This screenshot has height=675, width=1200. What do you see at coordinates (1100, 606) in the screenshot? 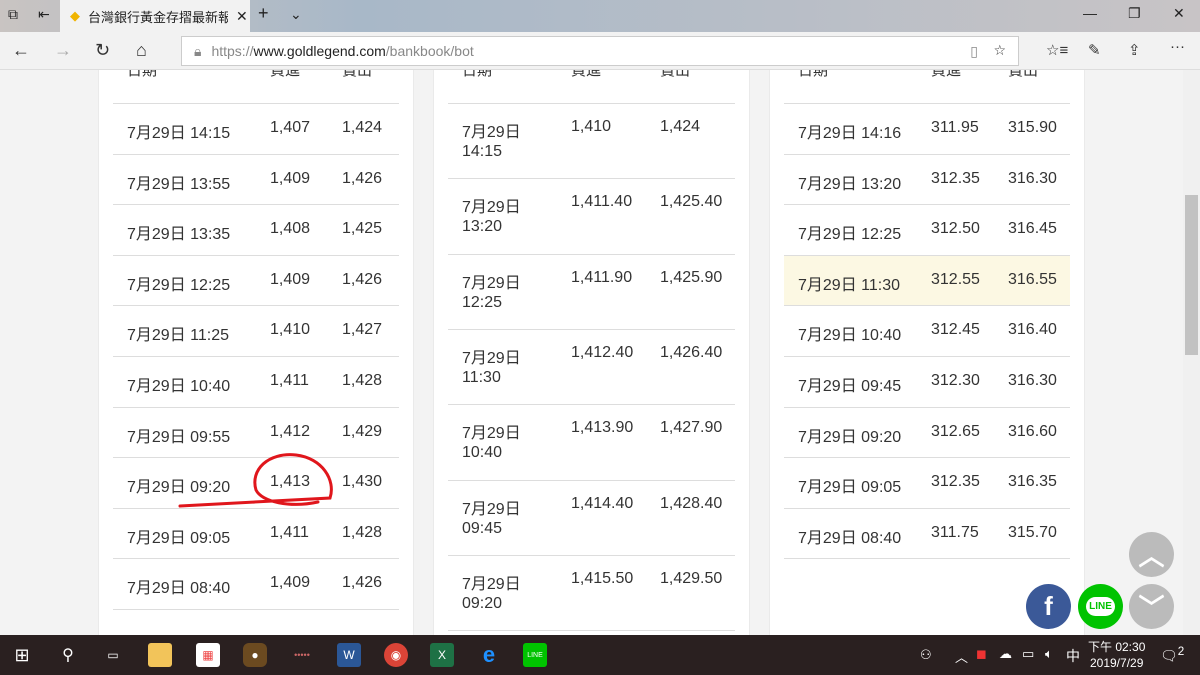
I see `line-share-button: LINE` at bounding box center [1100, 606].